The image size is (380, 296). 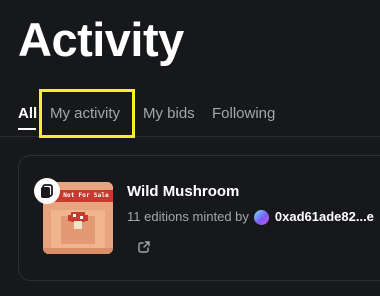 What do you see at coordinates (85, 114) in the screenshot?
I see `tab-my-activity: My activity` at bounding box center [85, 114].